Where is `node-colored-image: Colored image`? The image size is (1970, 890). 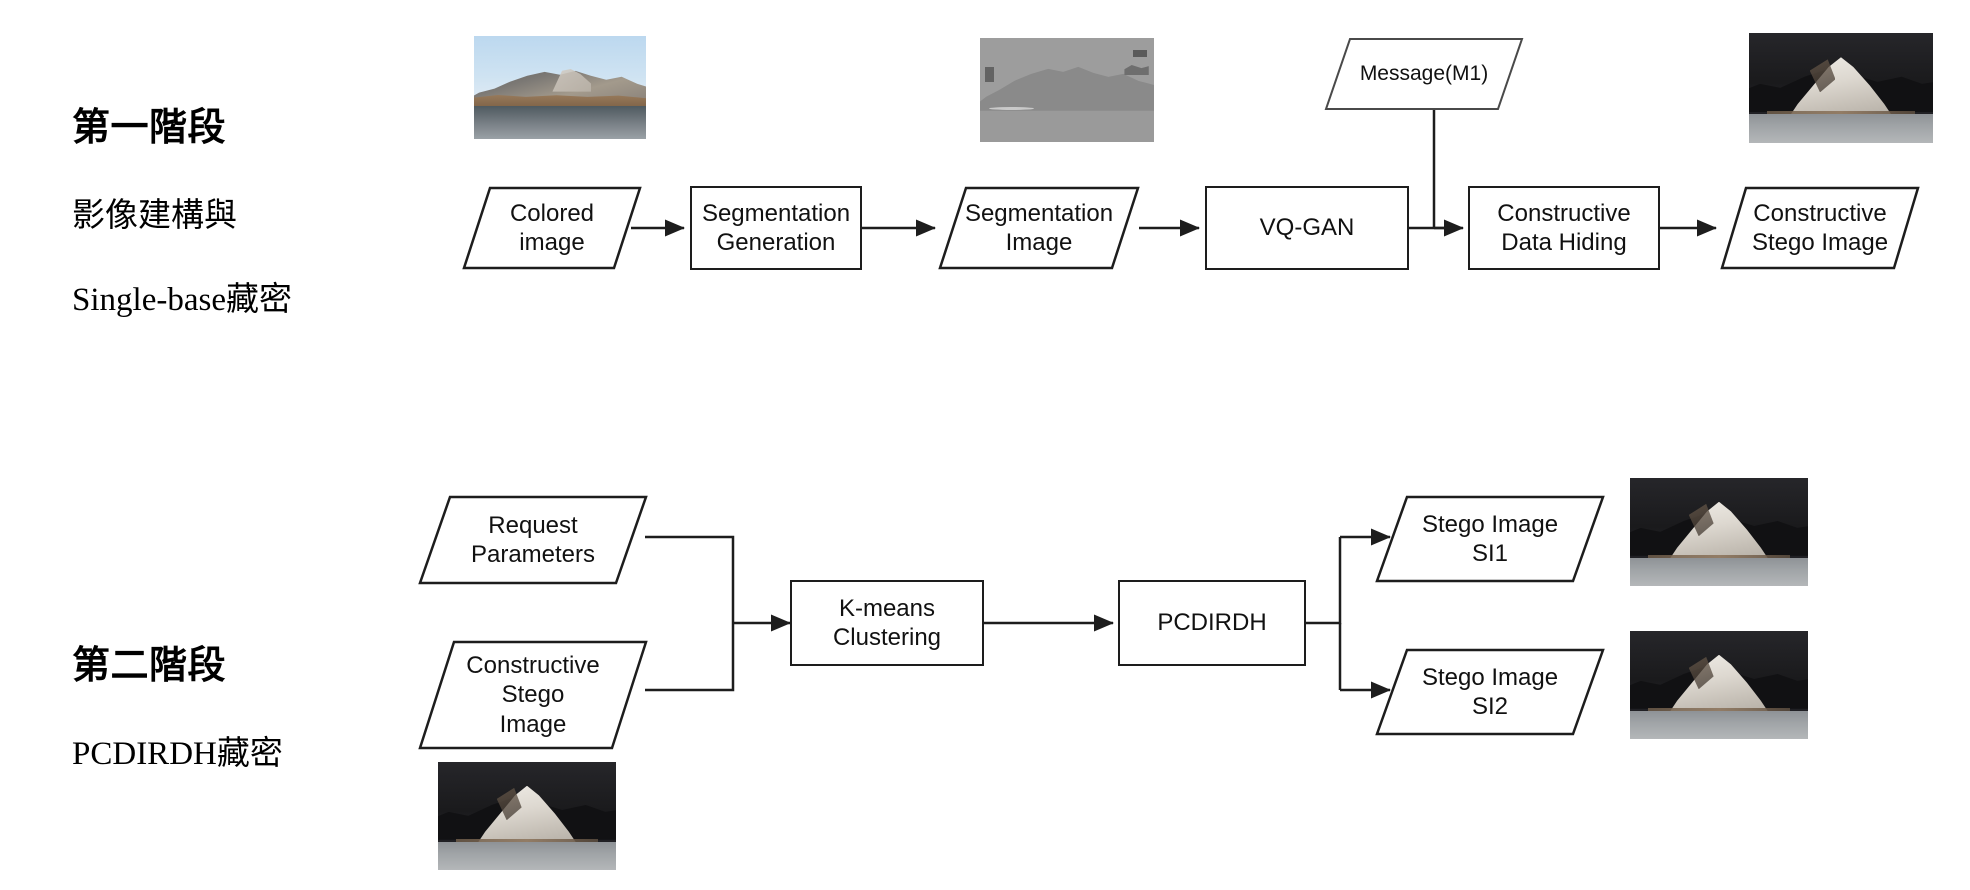
node-colored-image: Colored image is located at coordinates (552, 228).